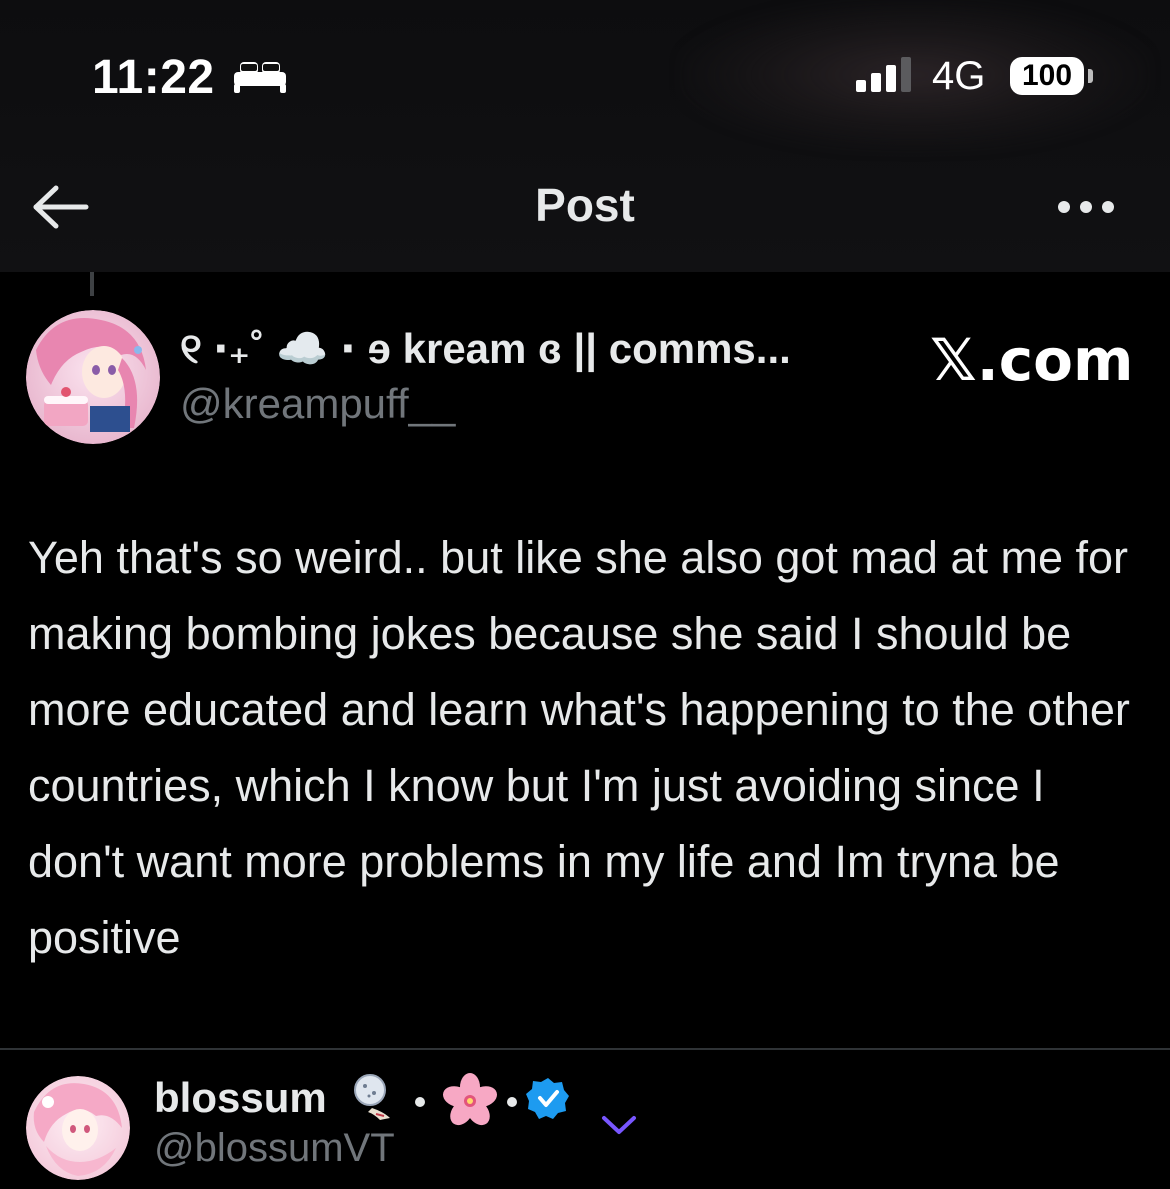 This screenshot has width=1170, height=1189. Describe the element at coordinates (883, 74) in the screenshot. I see `cellular-signal-icon` at that location.